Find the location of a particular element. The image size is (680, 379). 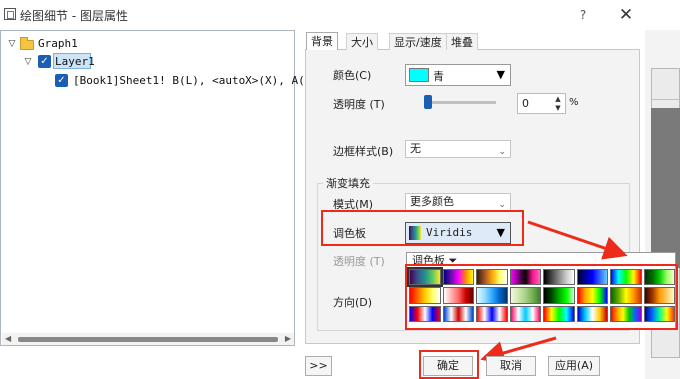

expand-button: >> is located at coordinates (318, 366).